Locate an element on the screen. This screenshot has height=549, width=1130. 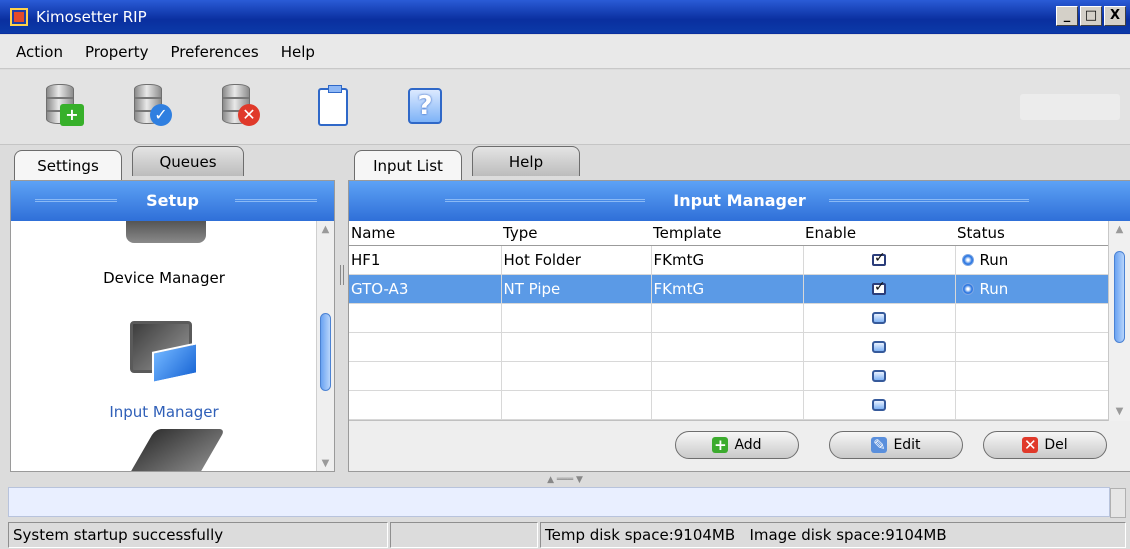
tab-settings: Settings is located at coordinates (68, 165).